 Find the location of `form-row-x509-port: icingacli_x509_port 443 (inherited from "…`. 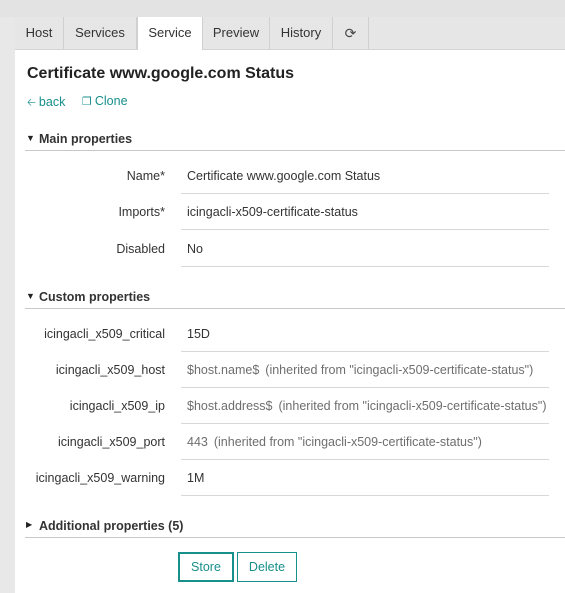

form-row-x509-port: icingacli_x509_port 443 (inherited from "… is located at coordinates (290, 443).